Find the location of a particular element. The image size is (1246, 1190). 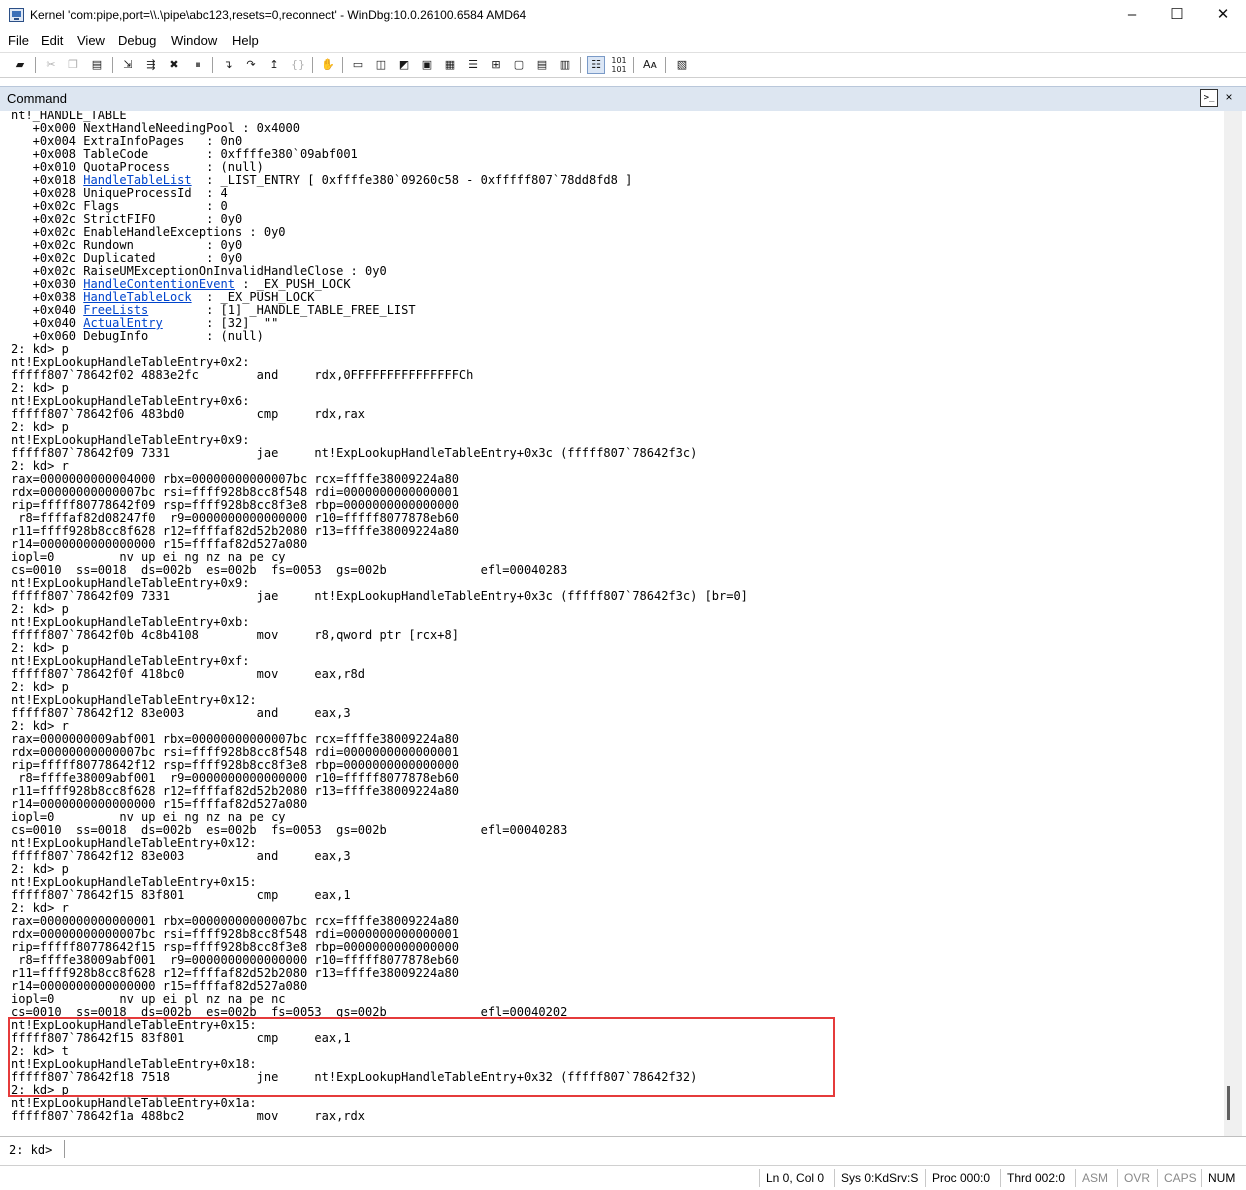

command-input-area: 2: kd> is located at coordinates (623, 1150).